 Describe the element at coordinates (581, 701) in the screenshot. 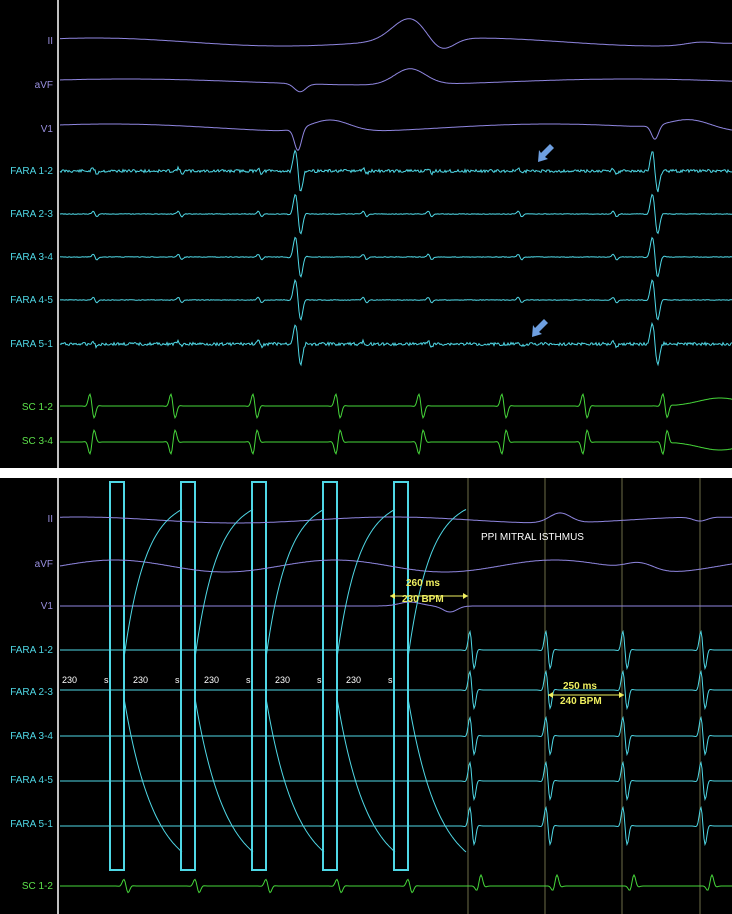

I see `measurement-bpm: 240 BPM` at that location.